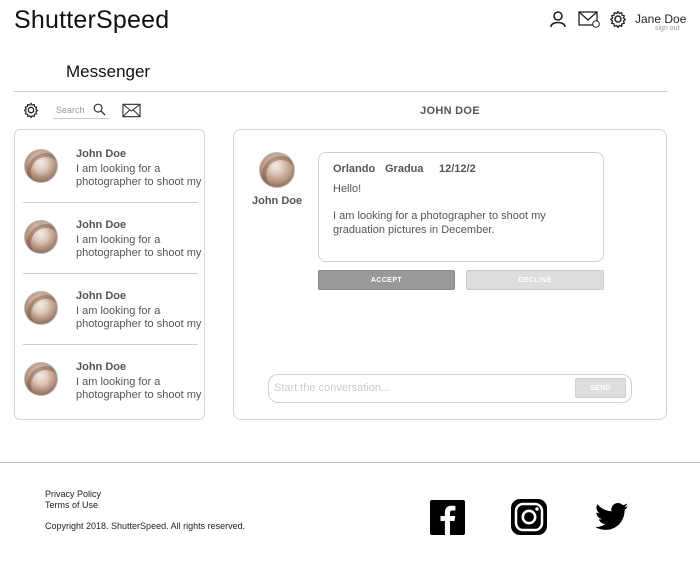  Describe the element at coordinates (99, 109) in the screenshot. I see `search-icon` at that location.